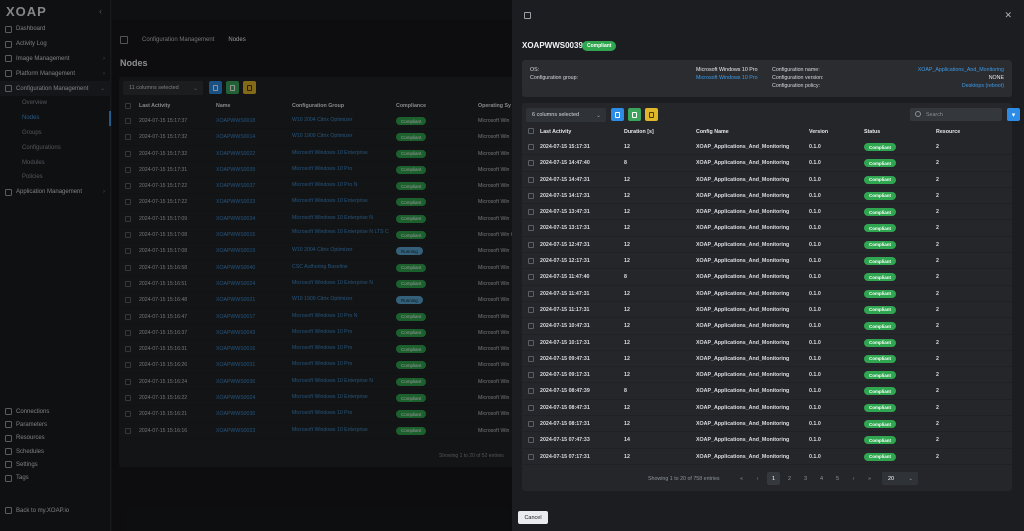 The image size is (1024, 531). What do you see at coordinates (634, 114) in the screenshot?
I see `modal-export-excel-button` at bounding box center [634, 114].